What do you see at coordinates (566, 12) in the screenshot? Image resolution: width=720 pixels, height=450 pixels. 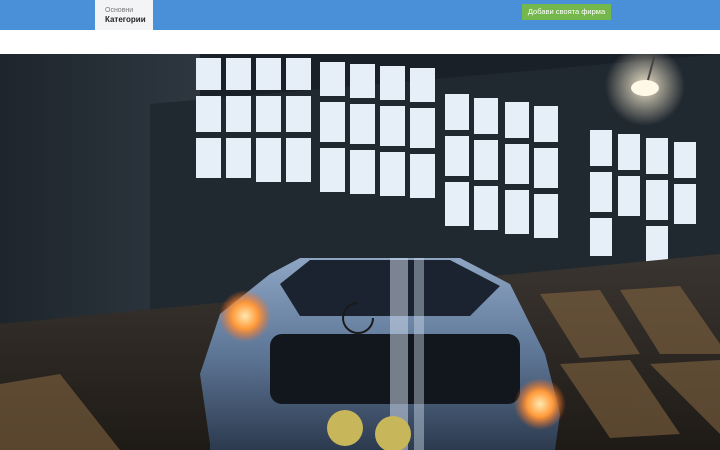 I see `add-company-button: Добави своята фирма` at bounding box center [566, 12].